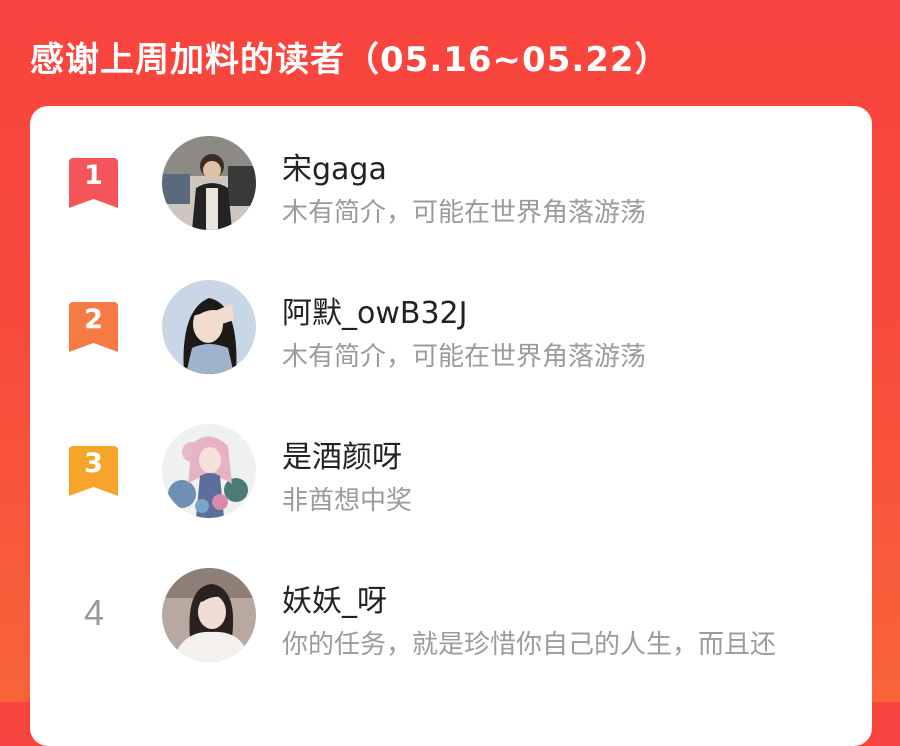 The height and width of the screenshot is (746, 900). What do you see at coordinates (347, 501) in the screenshot?
I see `reader-description: 非酋想中奖` at bounding box center [347, 501].